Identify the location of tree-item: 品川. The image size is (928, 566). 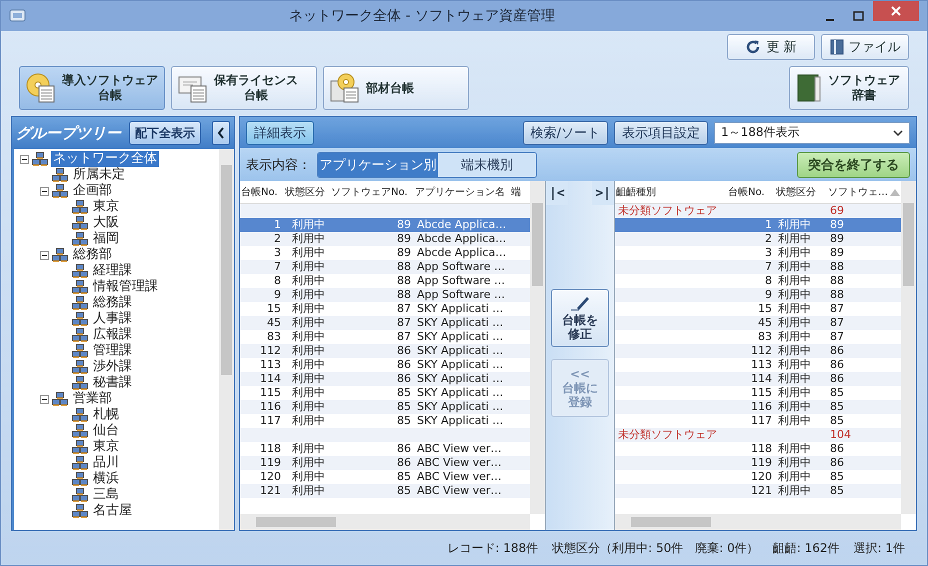
(106, 463).